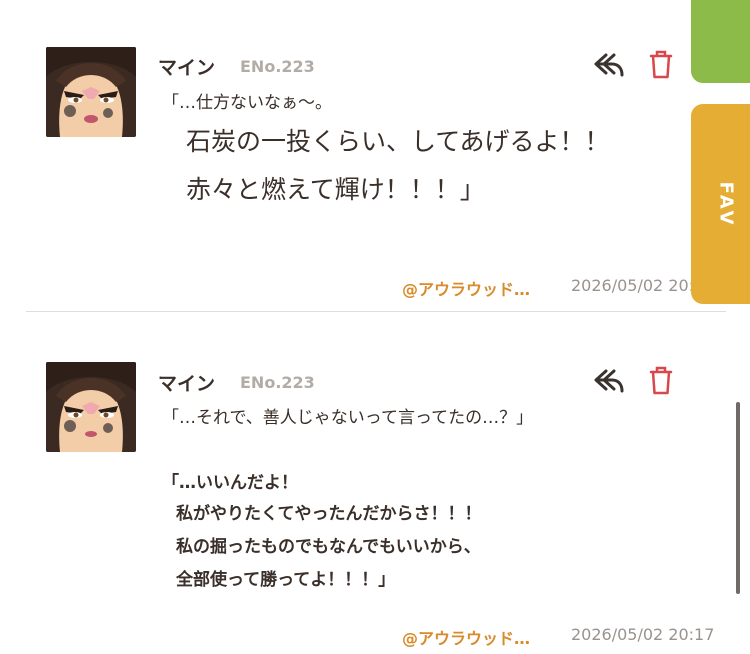  Describe the element at coordinates (286, 580) in the screenshot. I see `message-line: 全部使って勝ってよ！！！」` at that location.